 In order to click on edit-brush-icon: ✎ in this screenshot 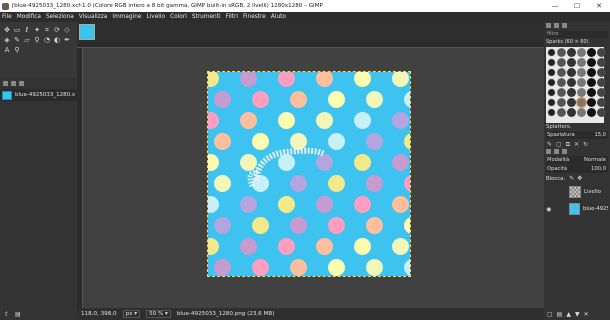, I will do `click(549, 144)`.